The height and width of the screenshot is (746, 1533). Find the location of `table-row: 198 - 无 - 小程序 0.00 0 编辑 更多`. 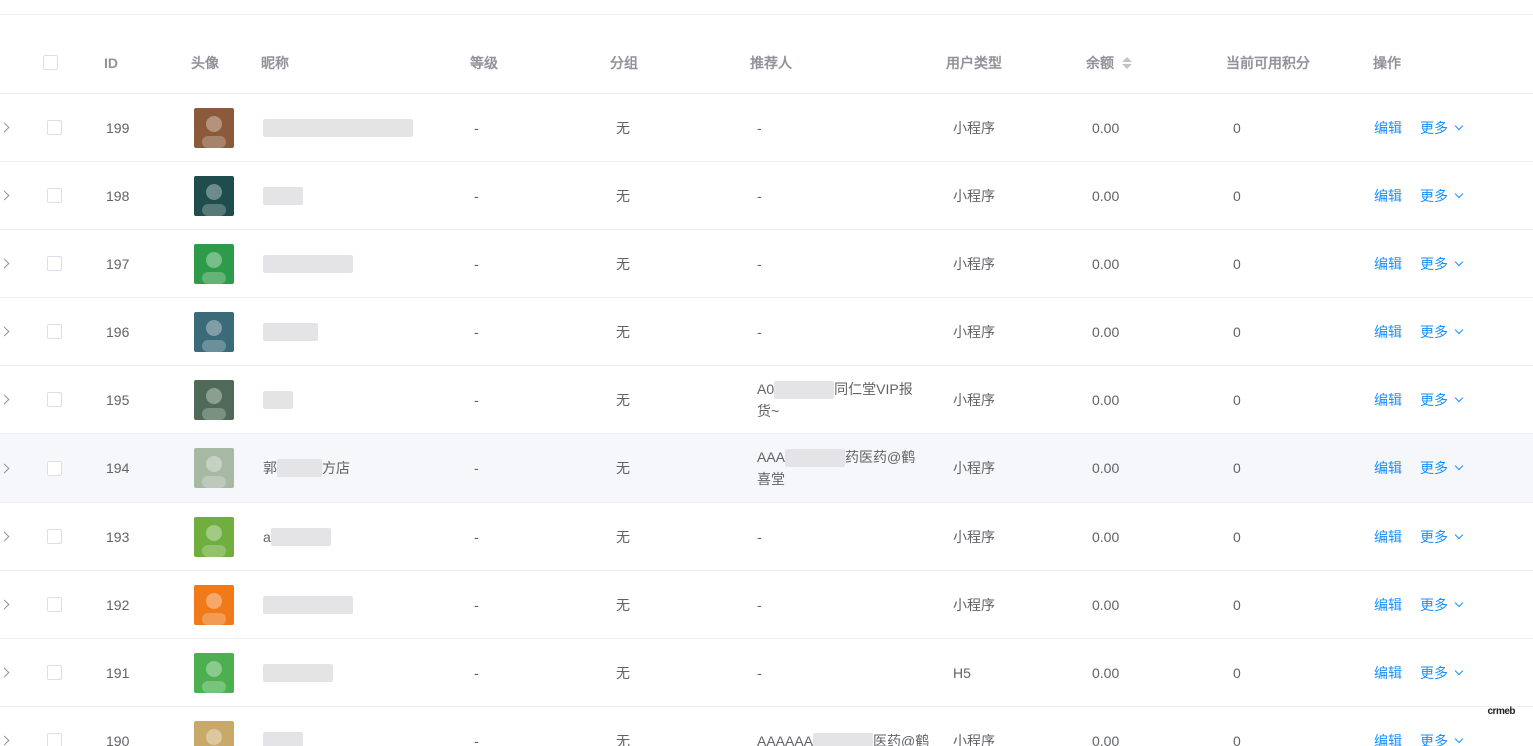

table-row: 198 - 无 - 小程序 0.00 0 编辑 更多 is located at coordinates (766, 196).